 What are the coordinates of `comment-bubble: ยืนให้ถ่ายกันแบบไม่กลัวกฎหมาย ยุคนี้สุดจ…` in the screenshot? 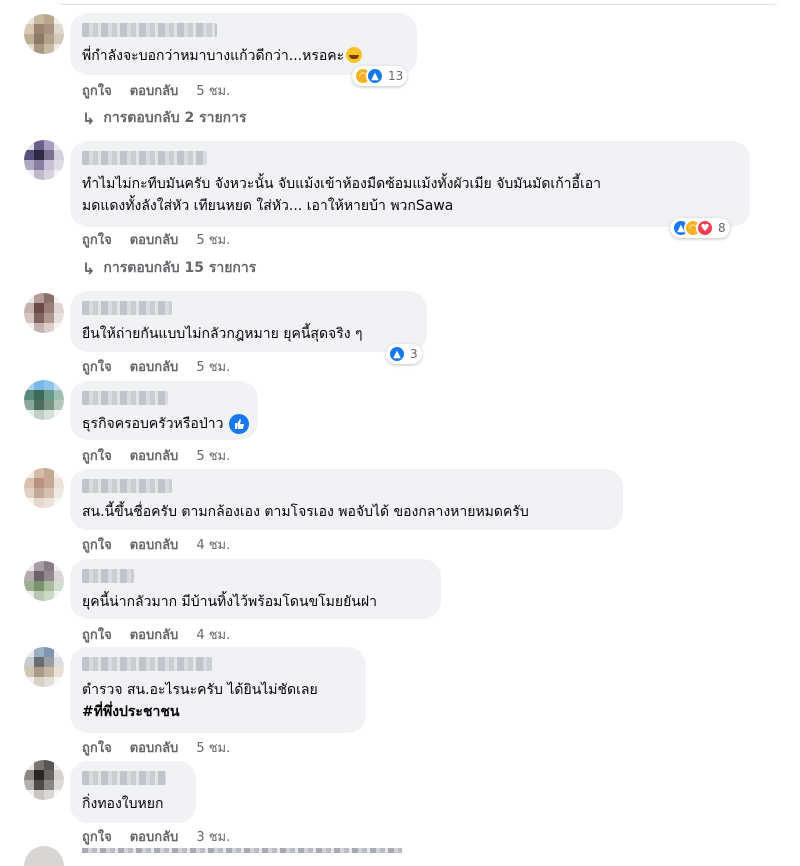 It's located at (248, 321).